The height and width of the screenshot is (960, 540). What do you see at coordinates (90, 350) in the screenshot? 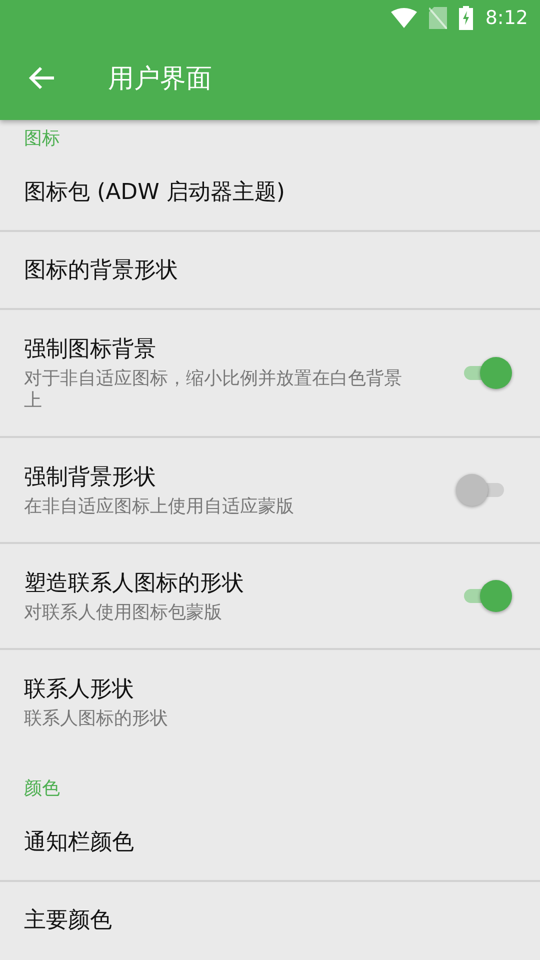
I see `item-title: 强制图标背景` at bounding box center [90, 350].